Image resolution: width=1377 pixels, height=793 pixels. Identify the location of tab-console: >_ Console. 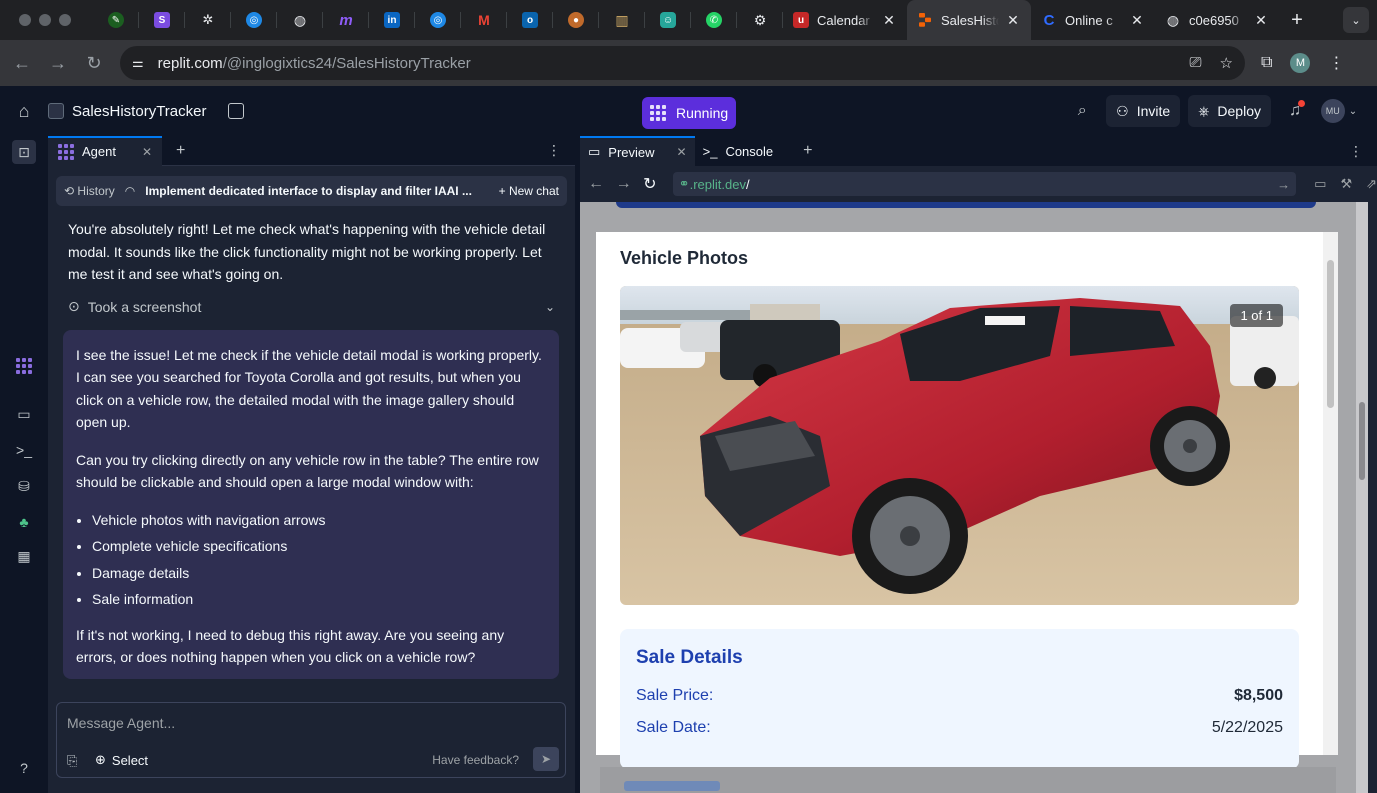
(738, 151).